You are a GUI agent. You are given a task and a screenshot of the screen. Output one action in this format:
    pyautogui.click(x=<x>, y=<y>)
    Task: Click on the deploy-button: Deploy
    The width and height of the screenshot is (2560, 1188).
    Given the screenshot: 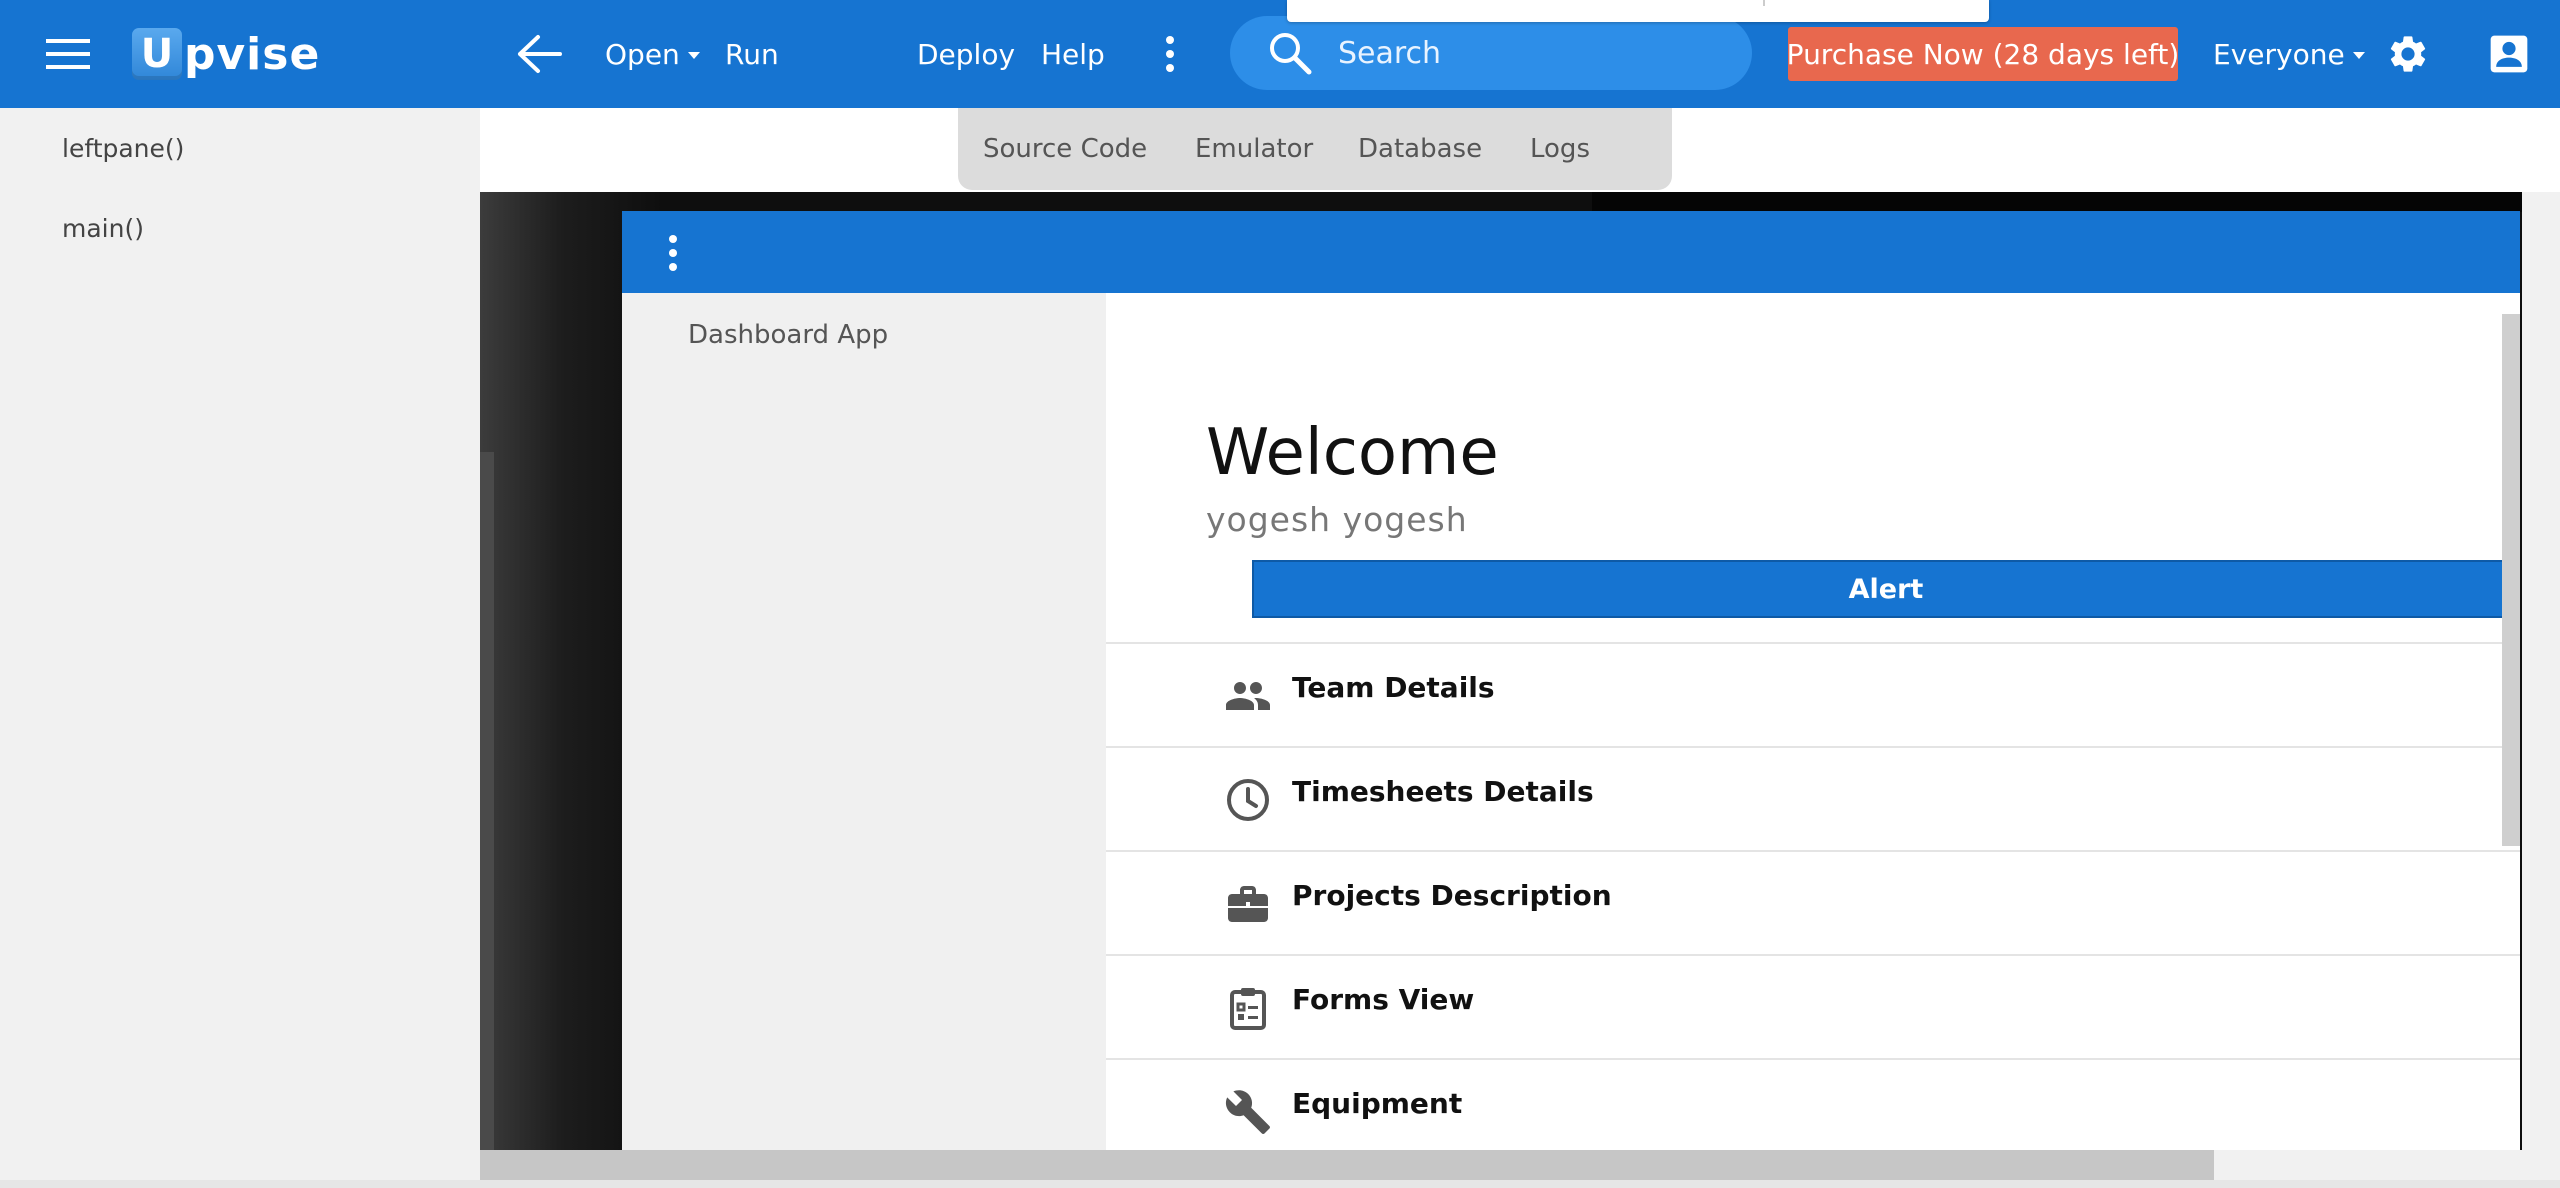 What is the action you would take?
    pyautogui.click(x=966, y=54)
    